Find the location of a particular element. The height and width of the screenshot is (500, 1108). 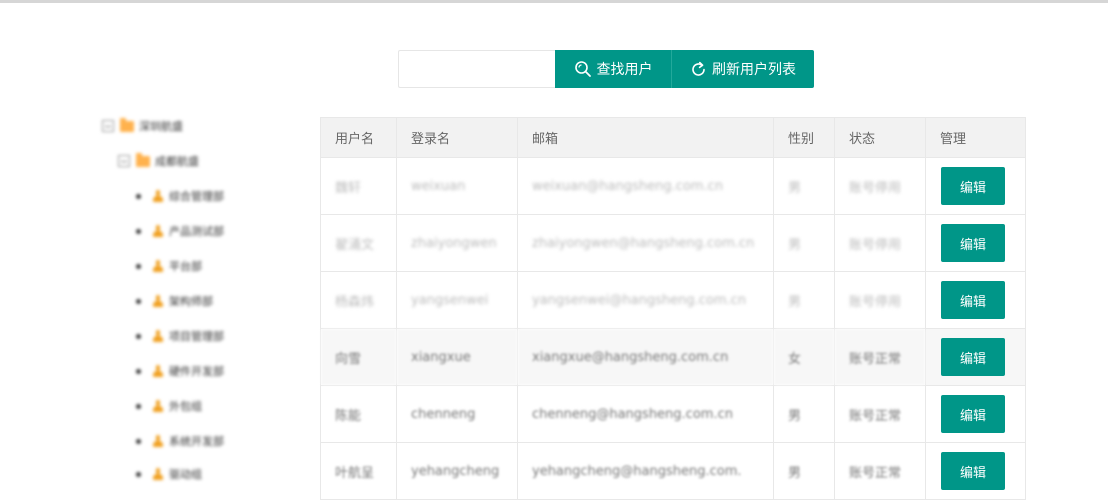

find-user-label: 查找用户 is located at coordinates (624, 70).